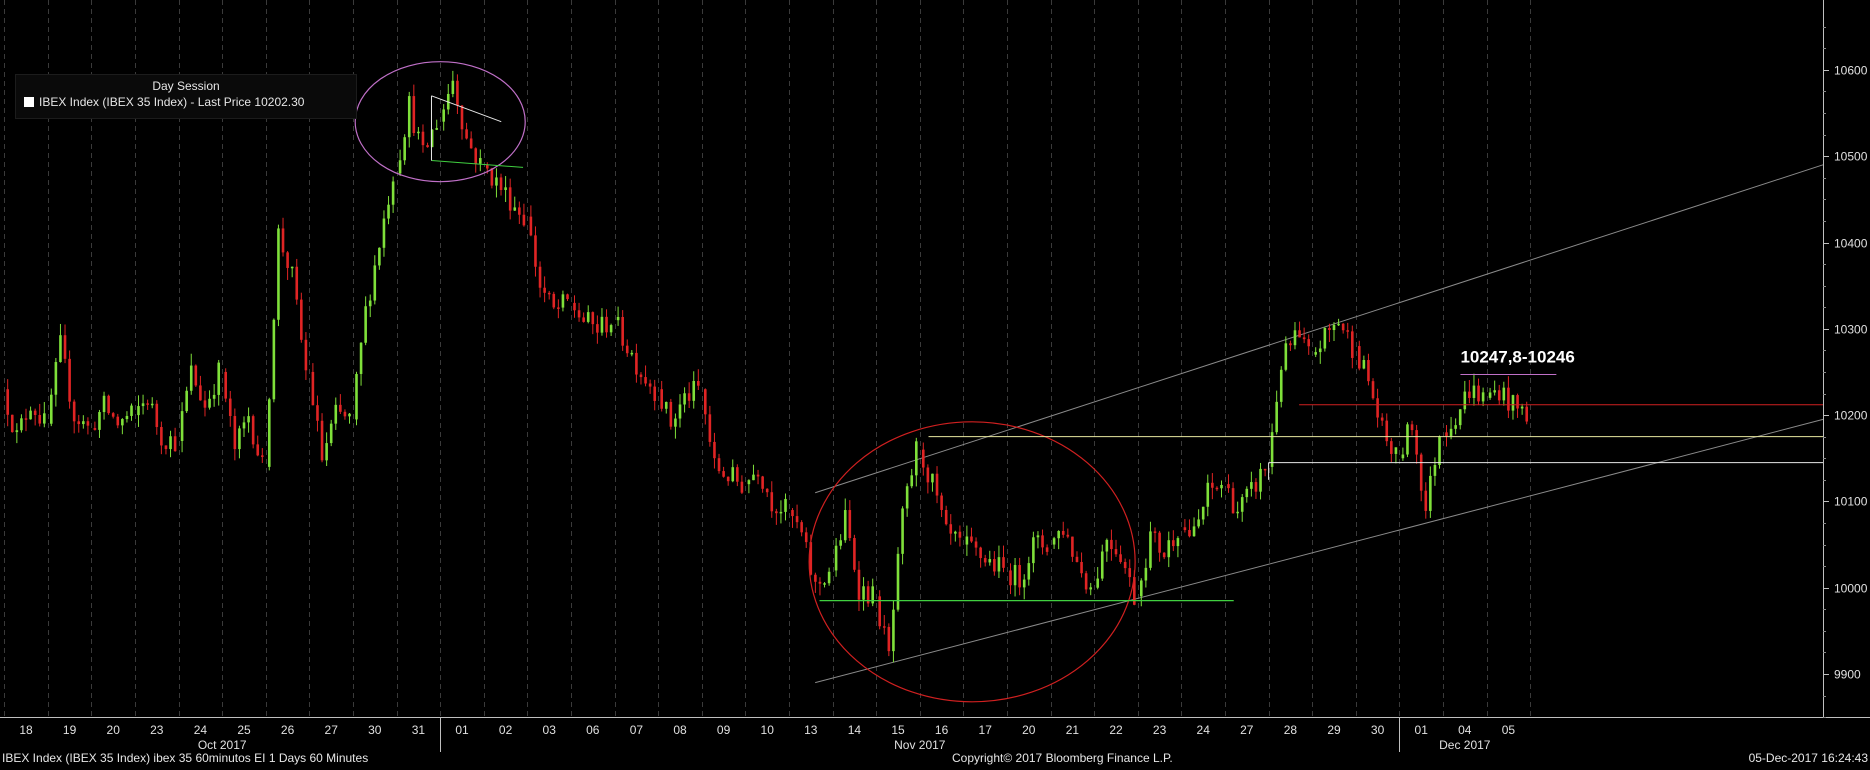 This screenshot has height=770, width=1870. Describe the element at coordinates (1517, 357) in the screenshot. I see `level-annotation-label: 10247,8-10246` at that location.